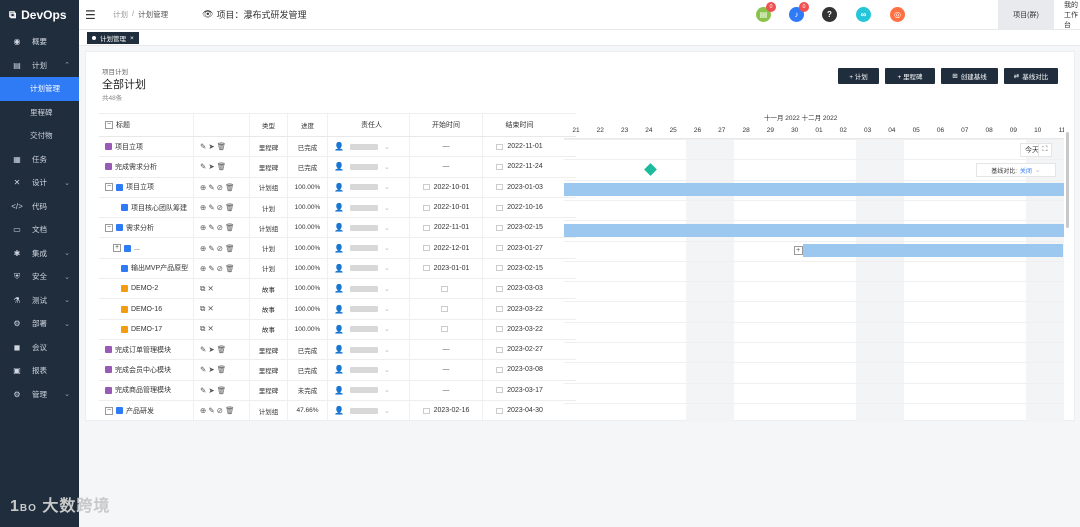 Image resolution: width=1080 pixels, height=527 pixels. What do you see at coordinates (109, 125) in the screenshot?
I see `collapse-all-icon: −` at bounding box center [109, 125].